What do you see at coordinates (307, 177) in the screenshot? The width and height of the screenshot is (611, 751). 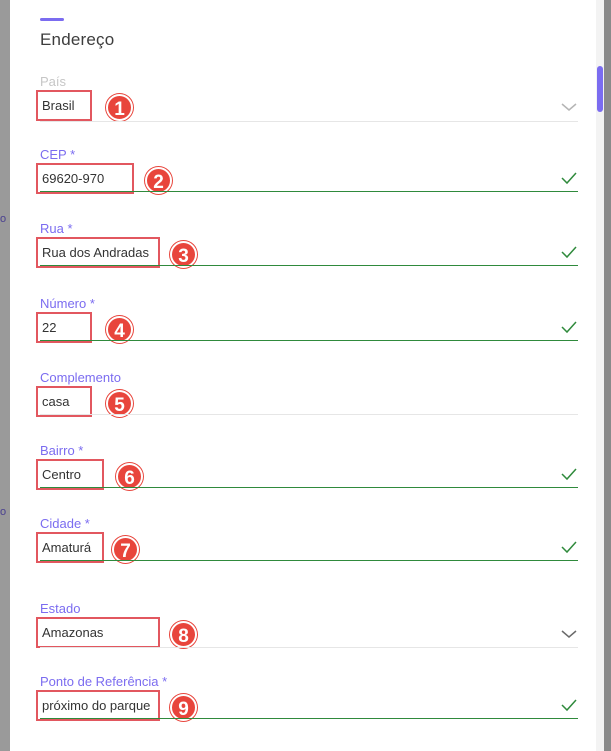 I see `cep-field: CEP * 69620-970 2` at bounding box center [307, 177].